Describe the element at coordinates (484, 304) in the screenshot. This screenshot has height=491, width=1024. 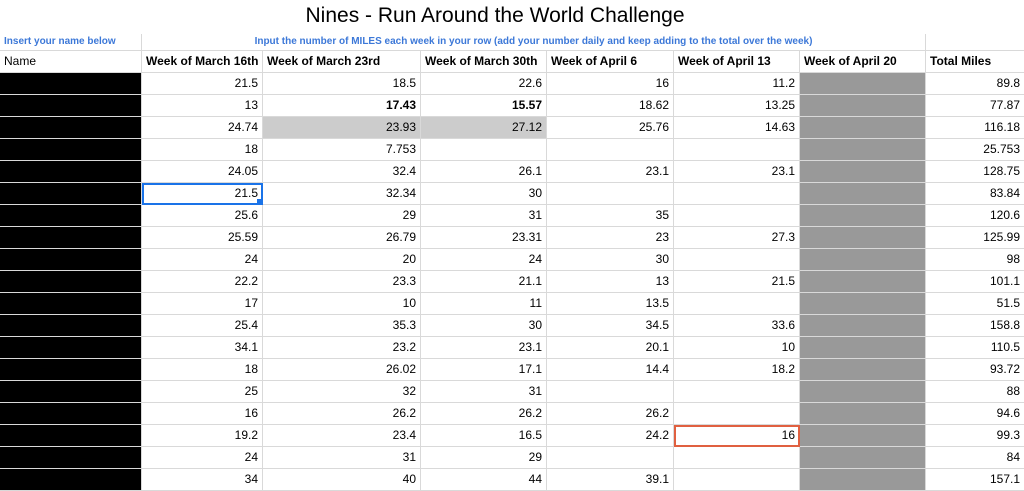
I see `cell-week-mar30: 11` at that location.